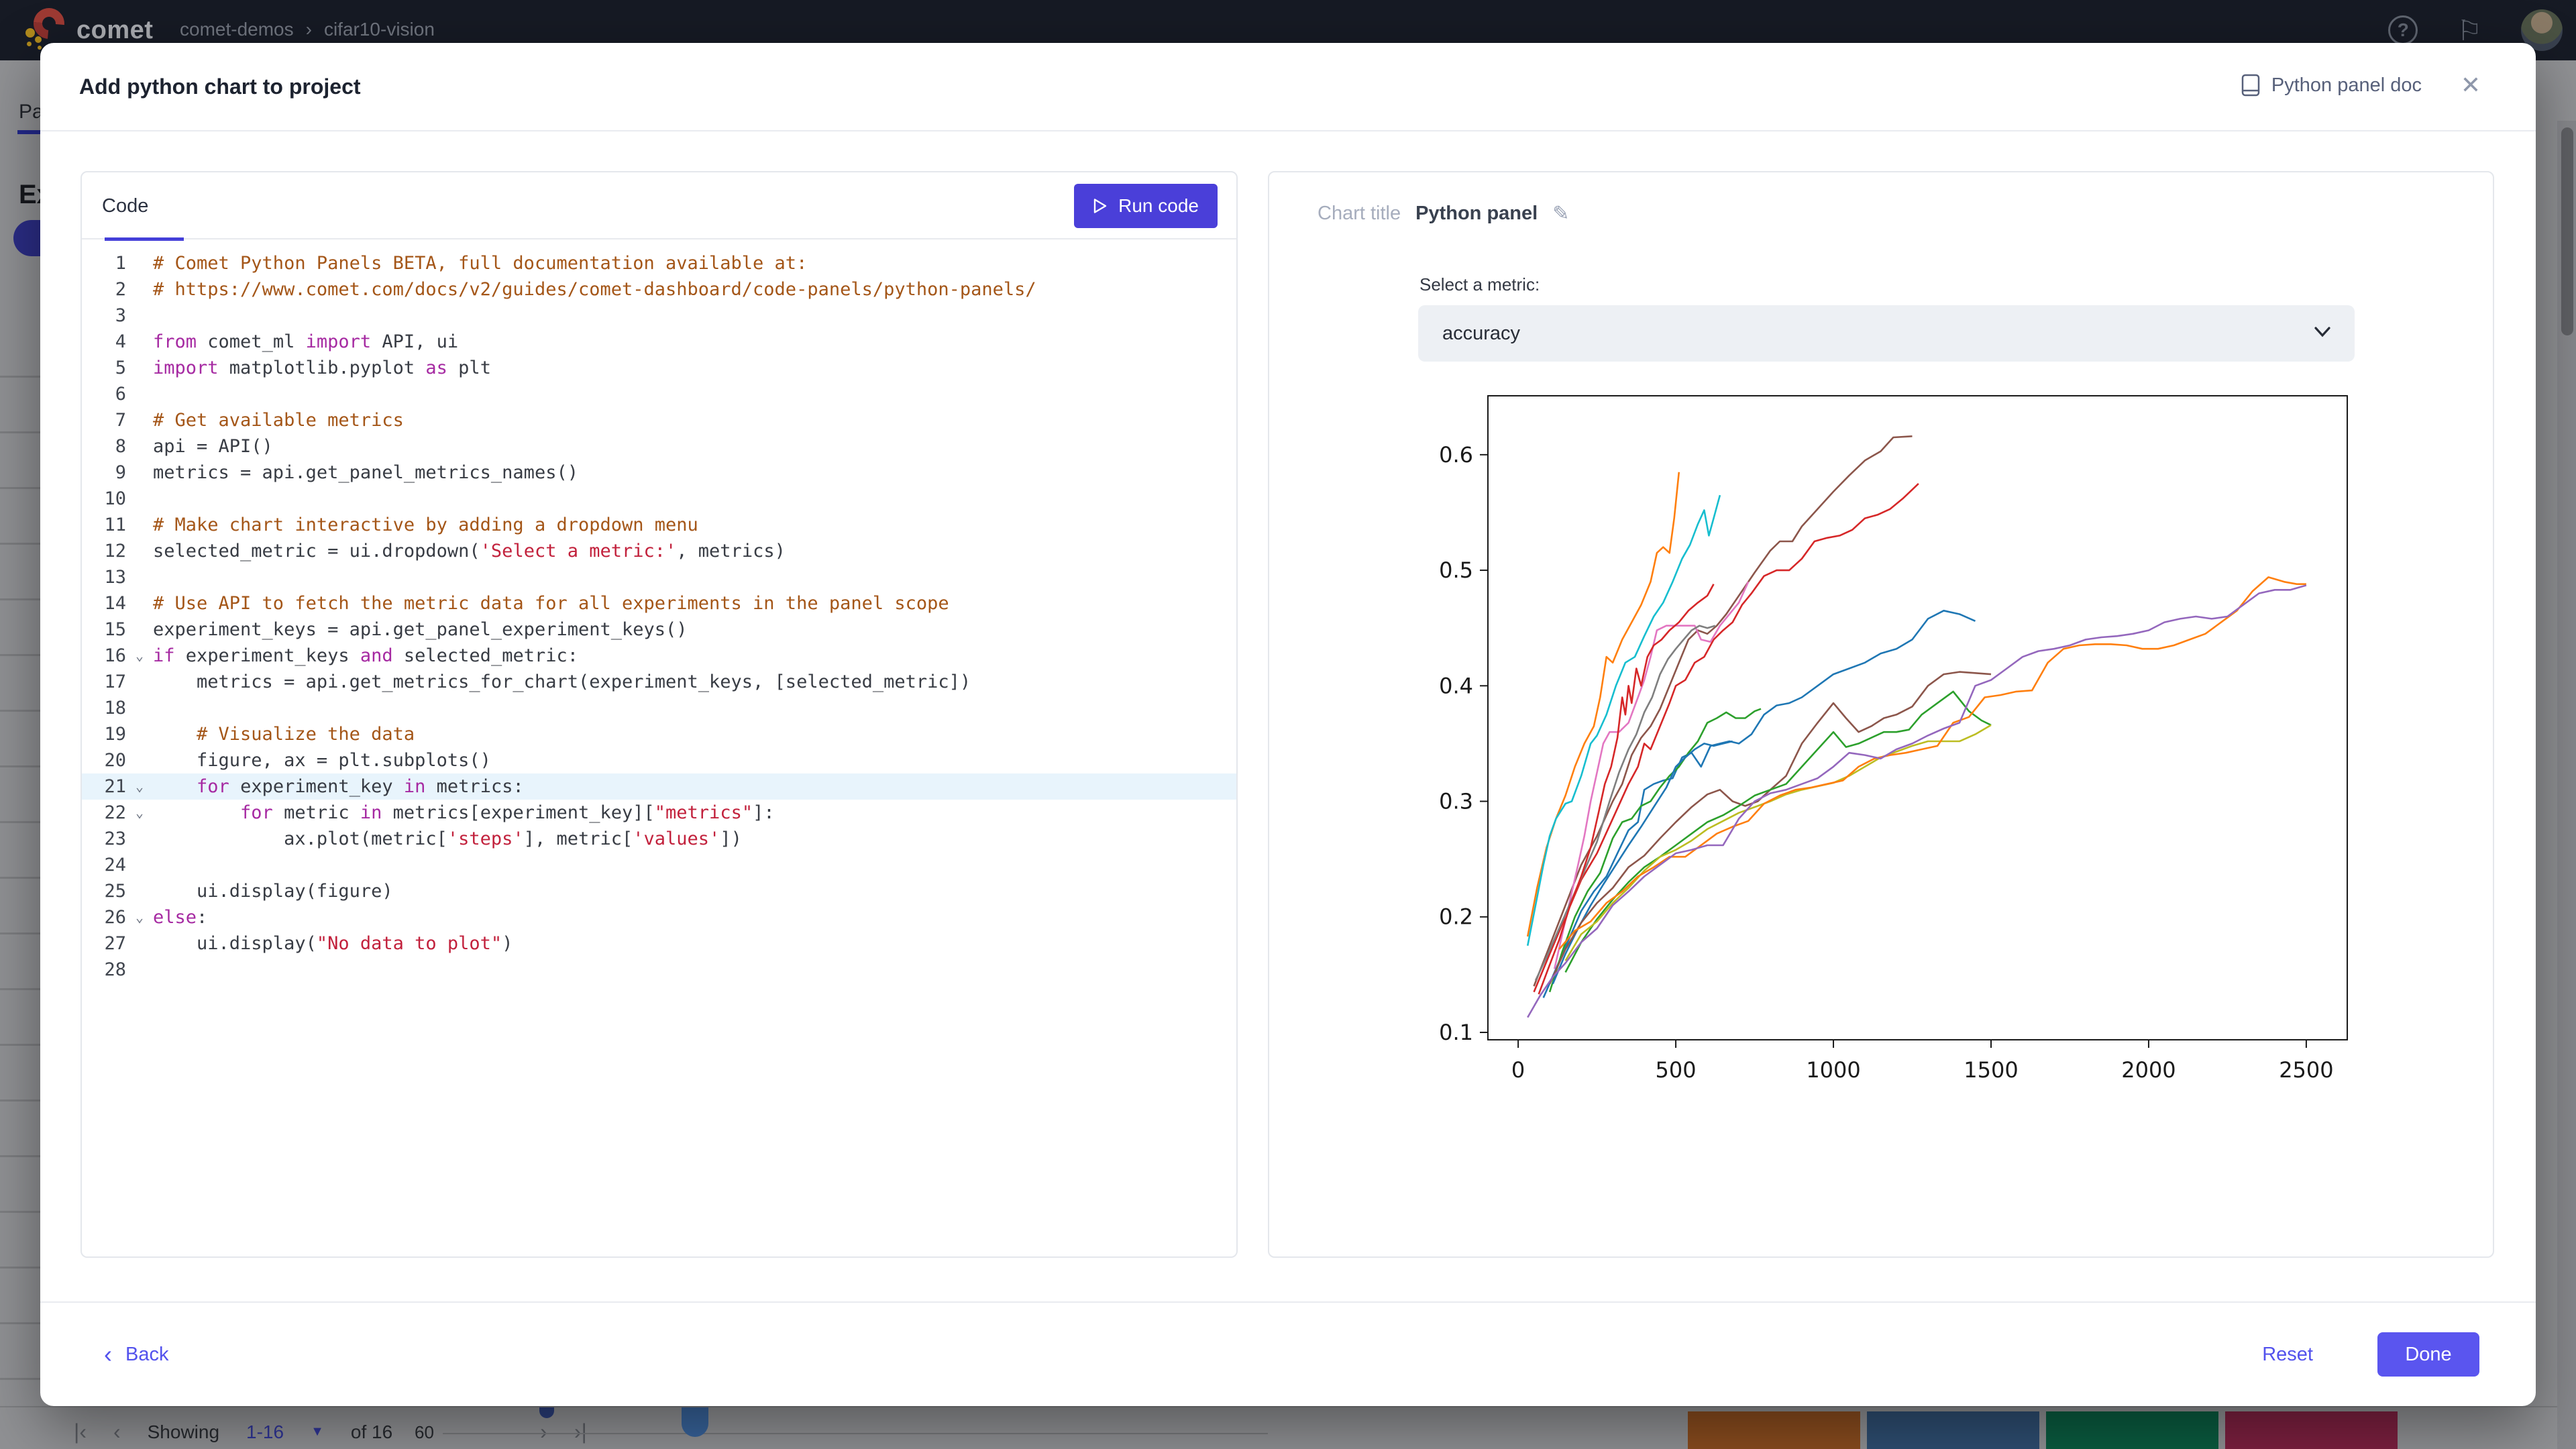  Describe the element at coordinates (2471, 85) in the screenshot. I see `close-icon: ✕` at that location.